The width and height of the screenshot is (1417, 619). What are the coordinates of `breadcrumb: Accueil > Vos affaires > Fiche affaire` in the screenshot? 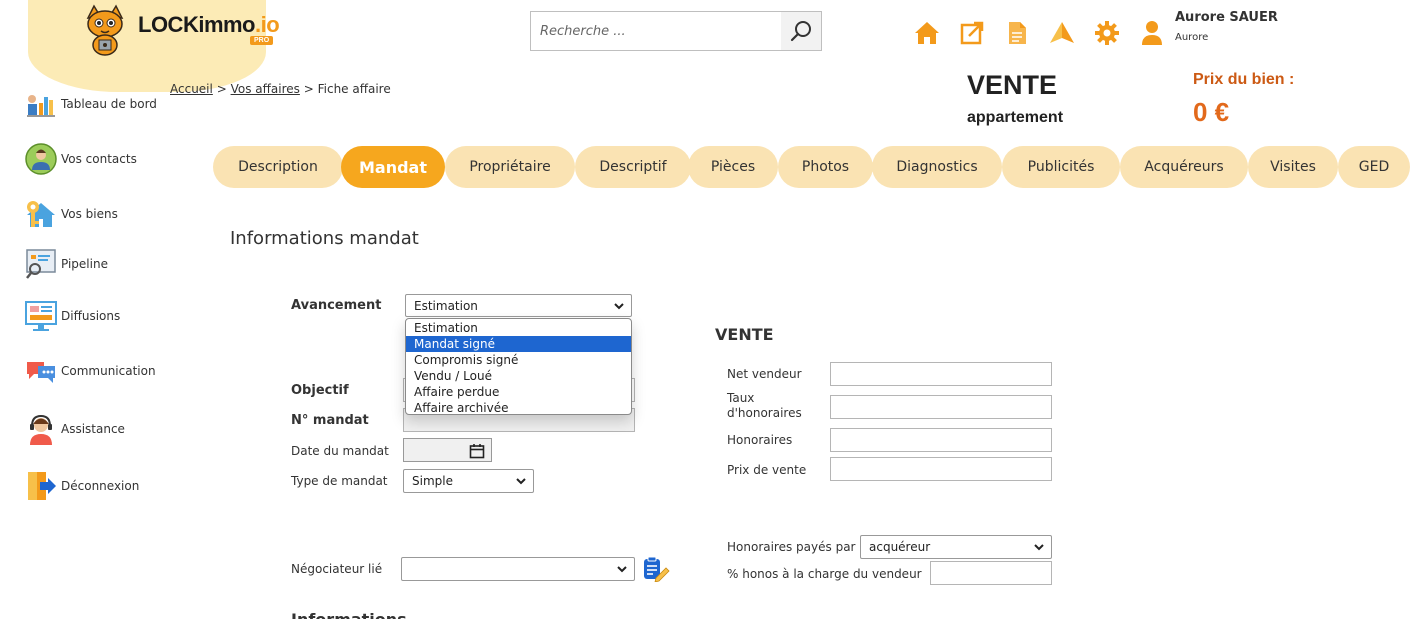 It's located at (280, 89).